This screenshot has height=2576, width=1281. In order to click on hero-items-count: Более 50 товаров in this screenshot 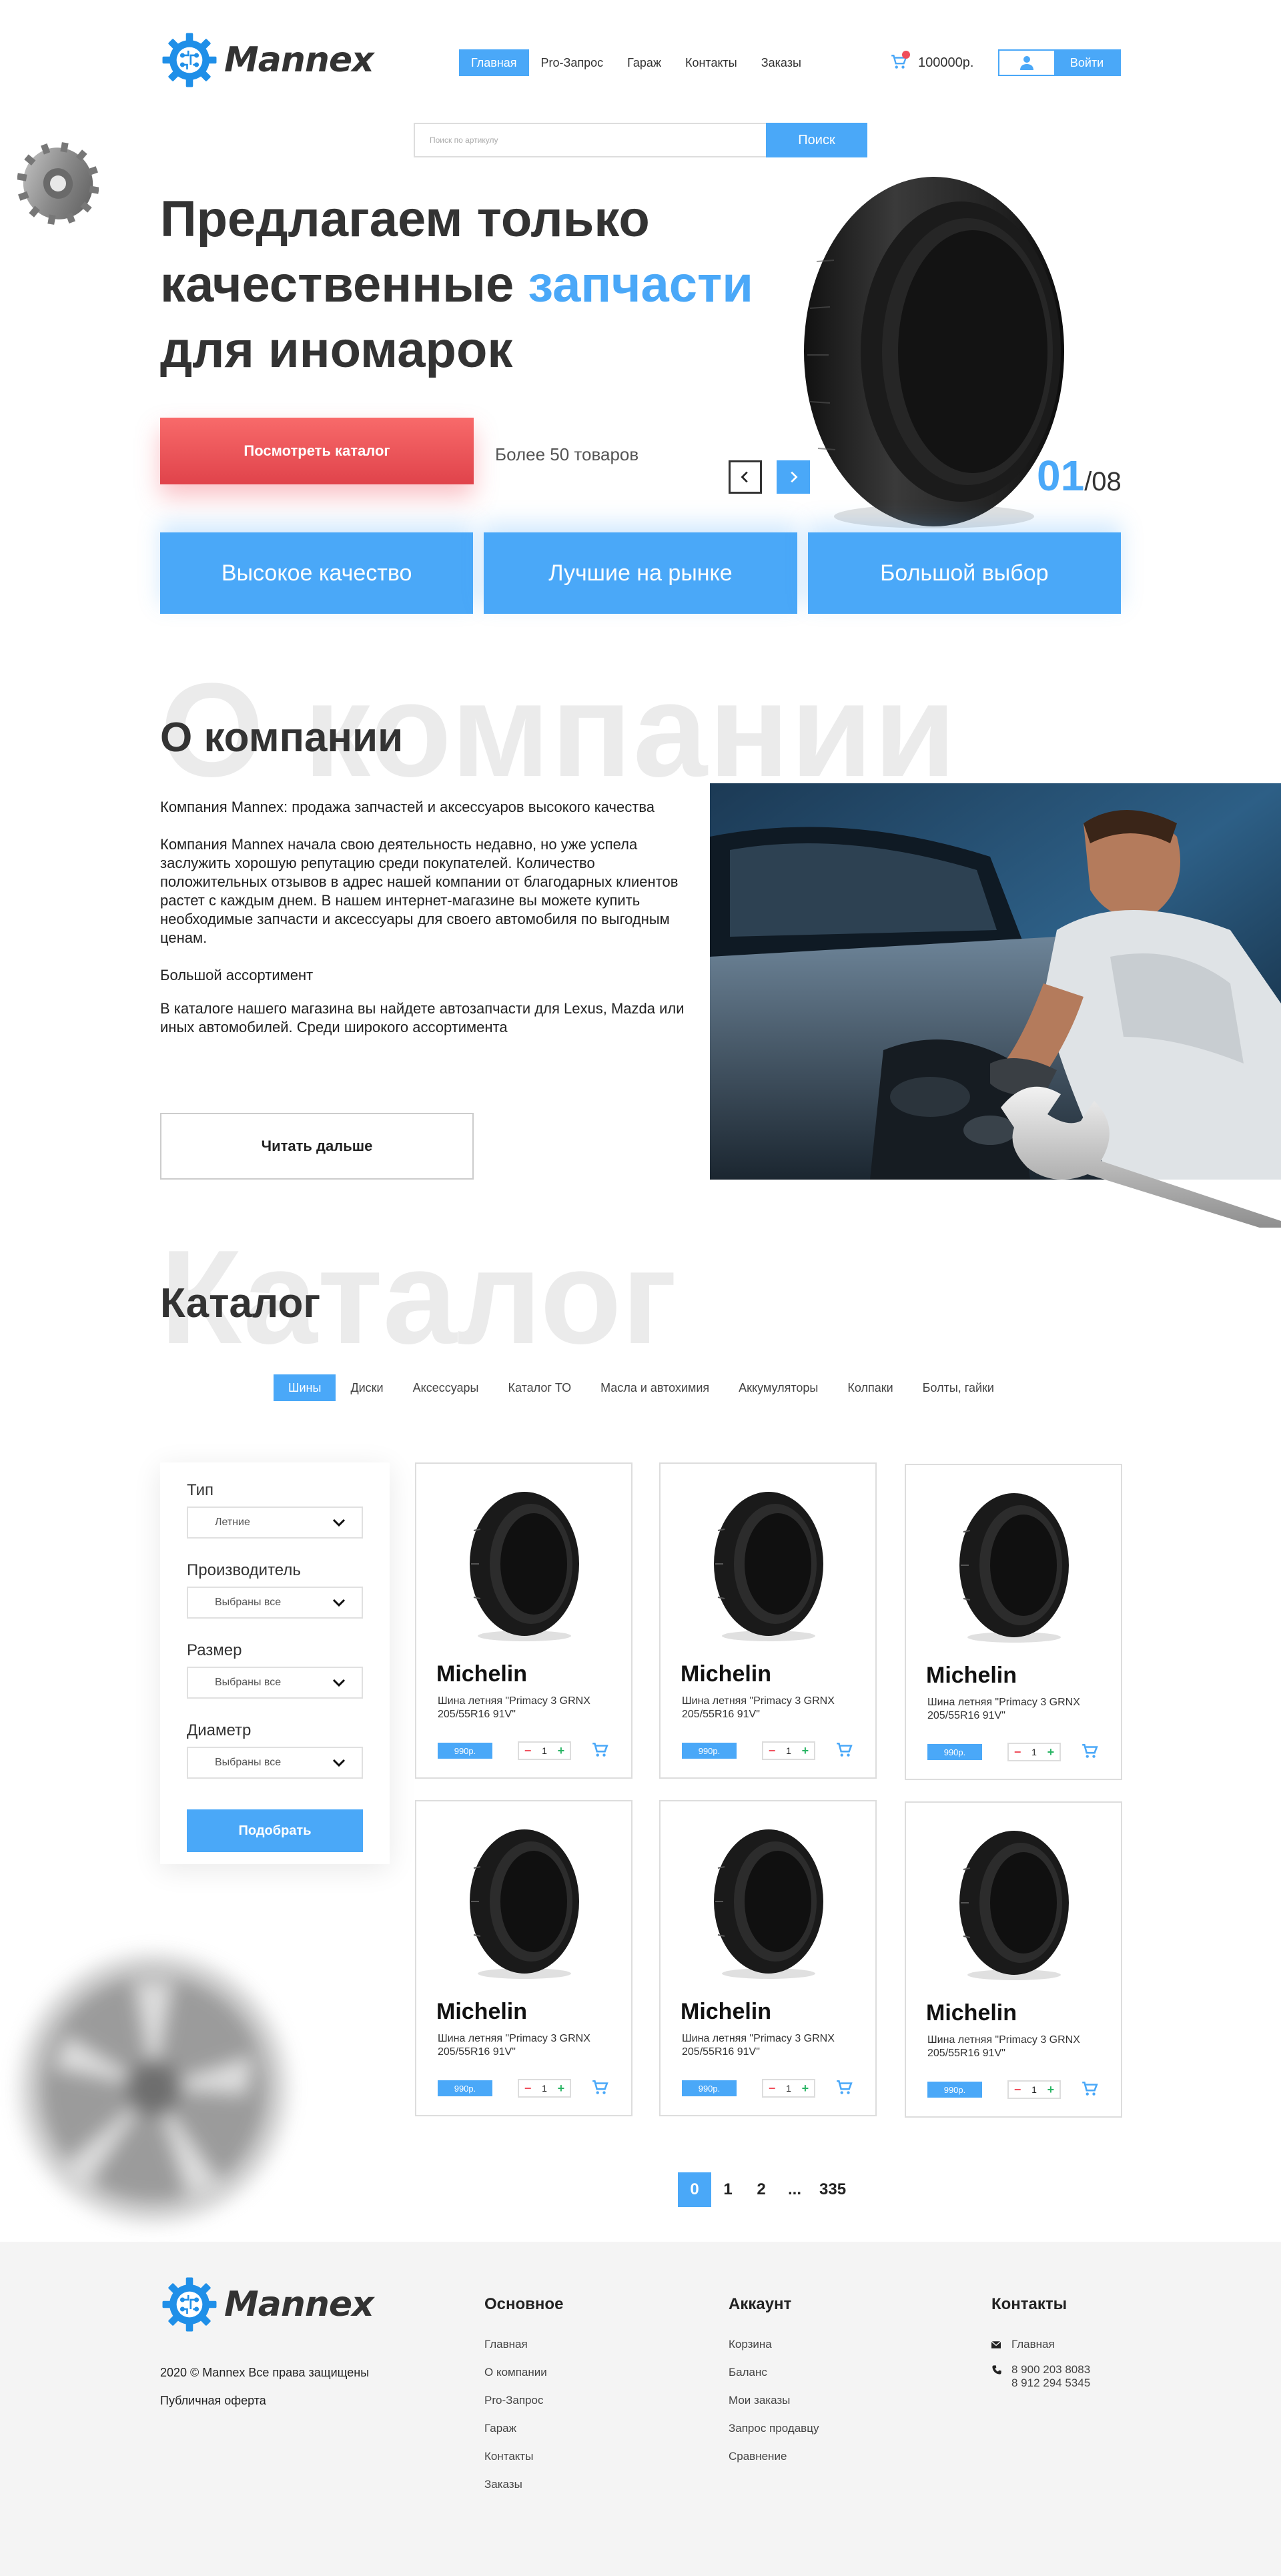, I will do `click(567, 454)`.